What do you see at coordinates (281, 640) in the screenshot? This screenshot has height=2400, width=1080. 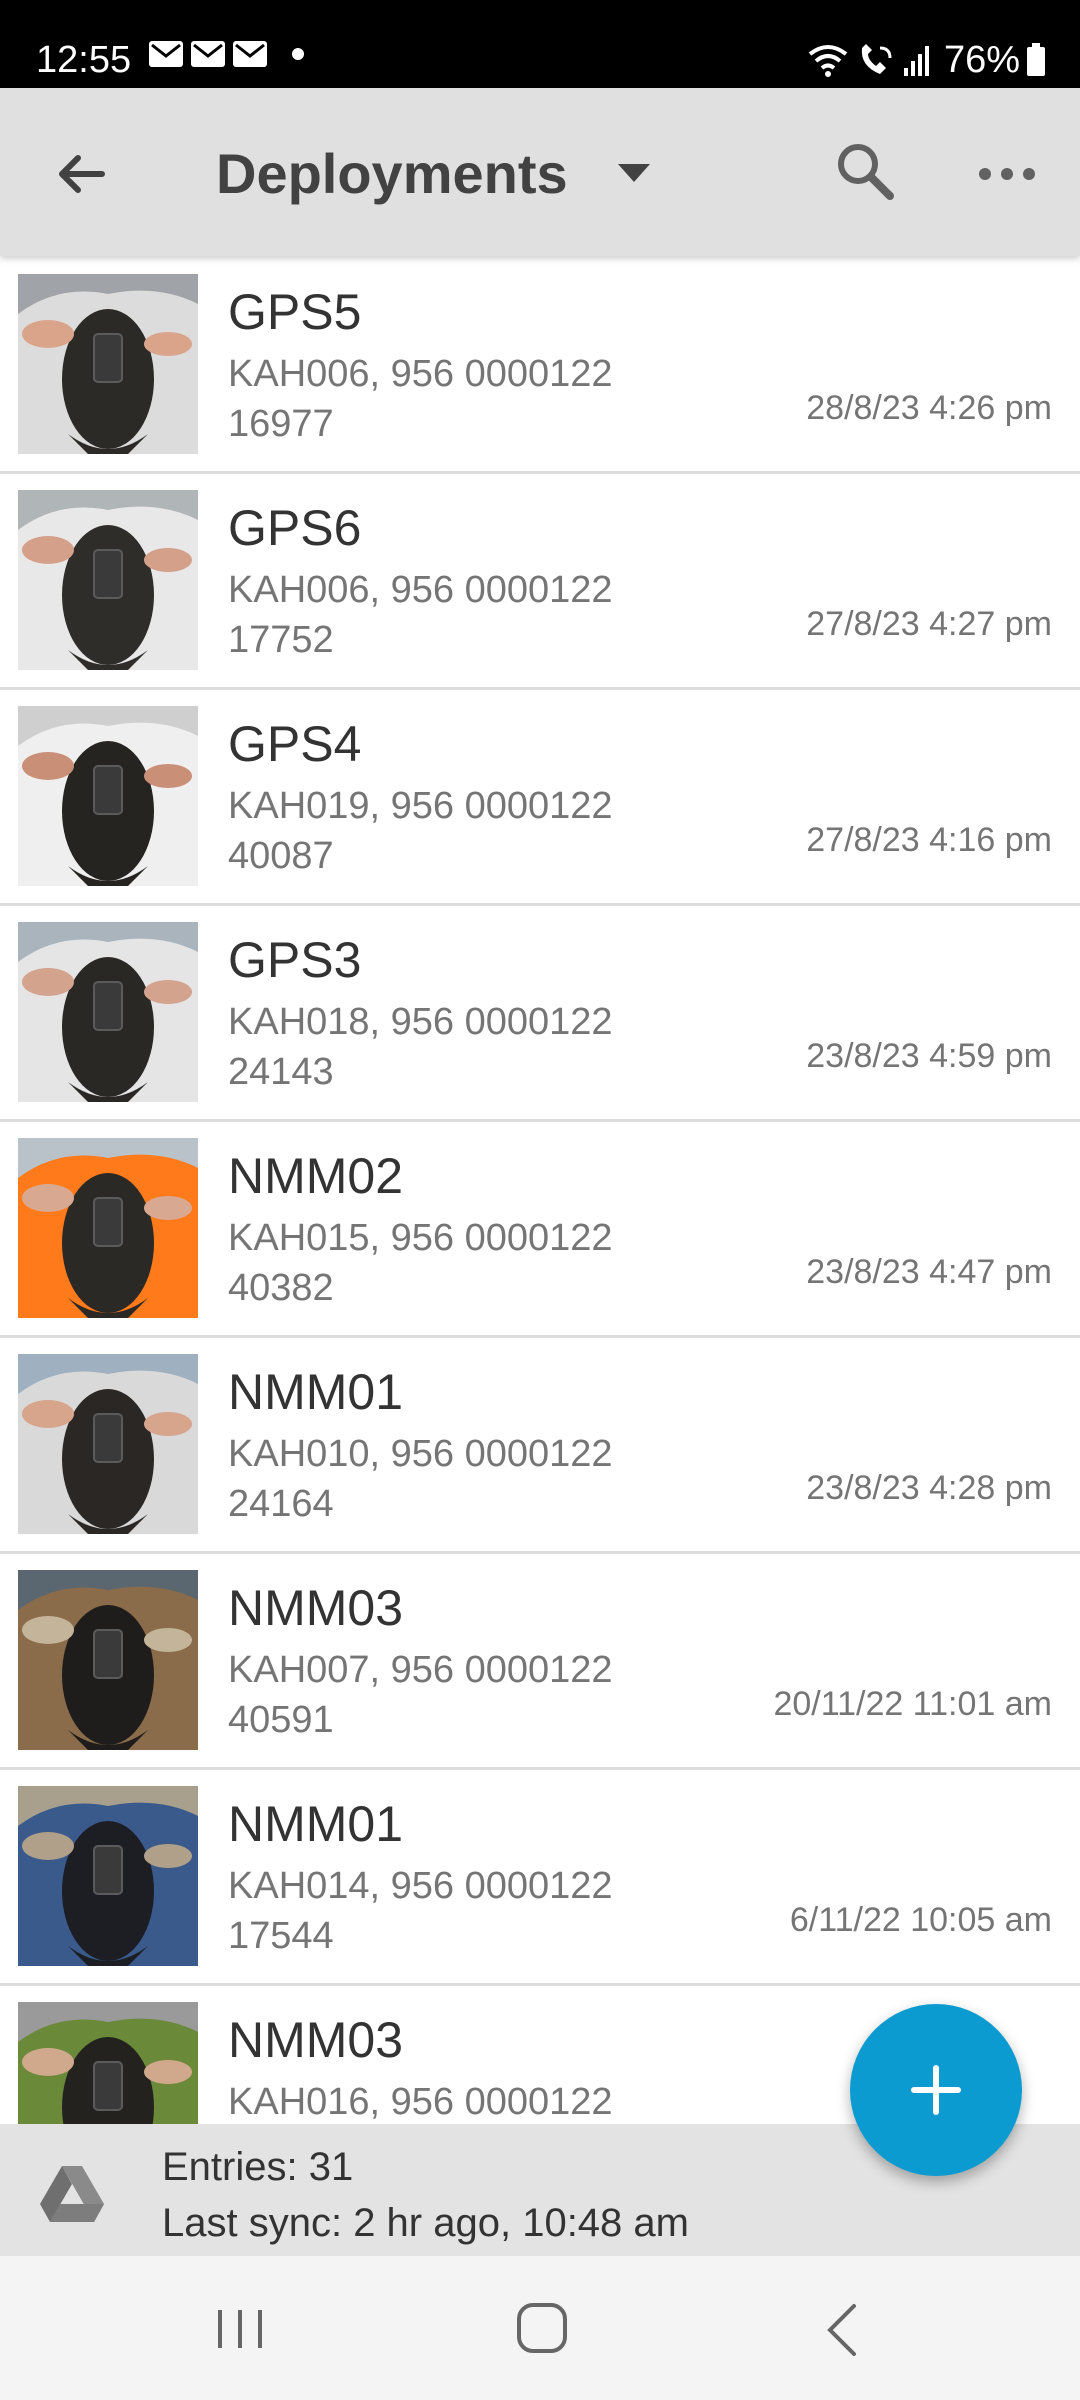 I see `deployment-subtitle-2: 17752` at bounding box center [281, 640].